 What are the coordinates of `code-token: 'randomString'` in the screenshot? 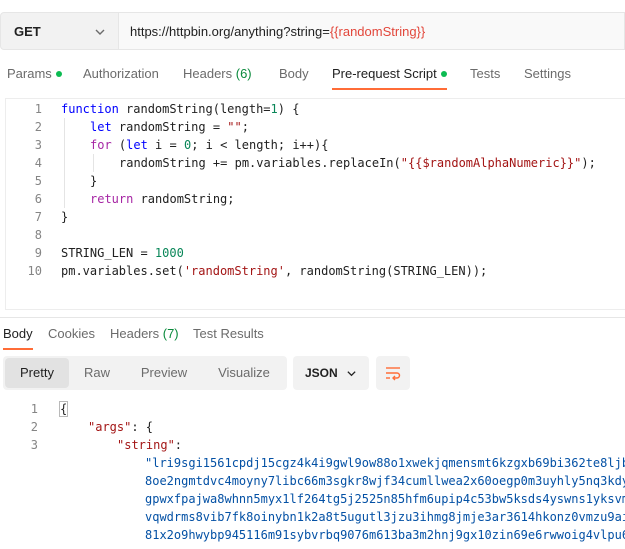 It's located at (234, 271).